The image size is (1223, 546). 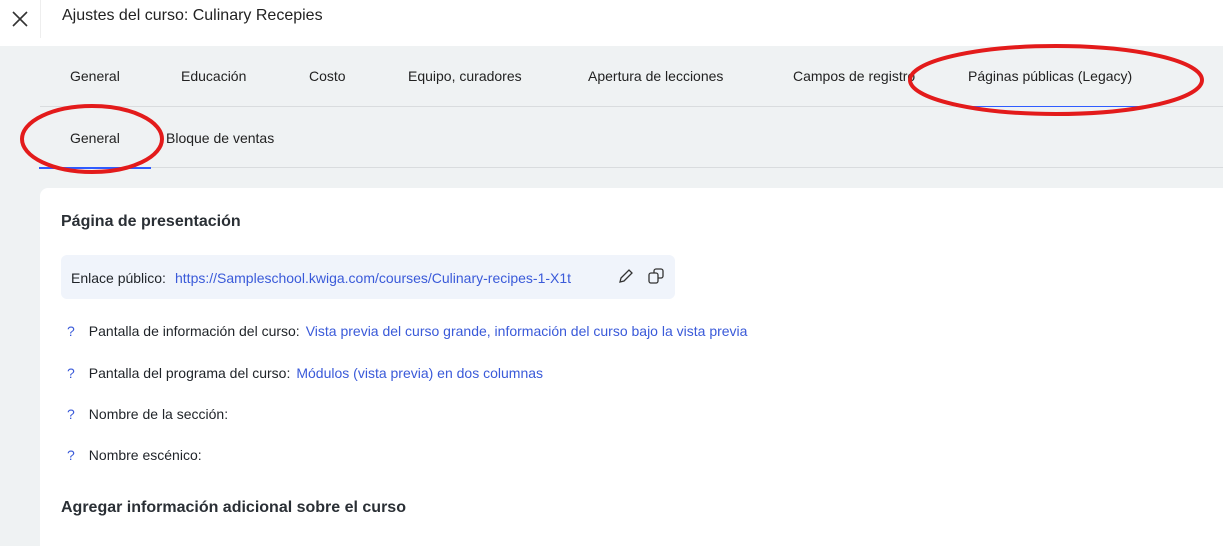 I want to click on close-icon, so click(x=20, y=19).